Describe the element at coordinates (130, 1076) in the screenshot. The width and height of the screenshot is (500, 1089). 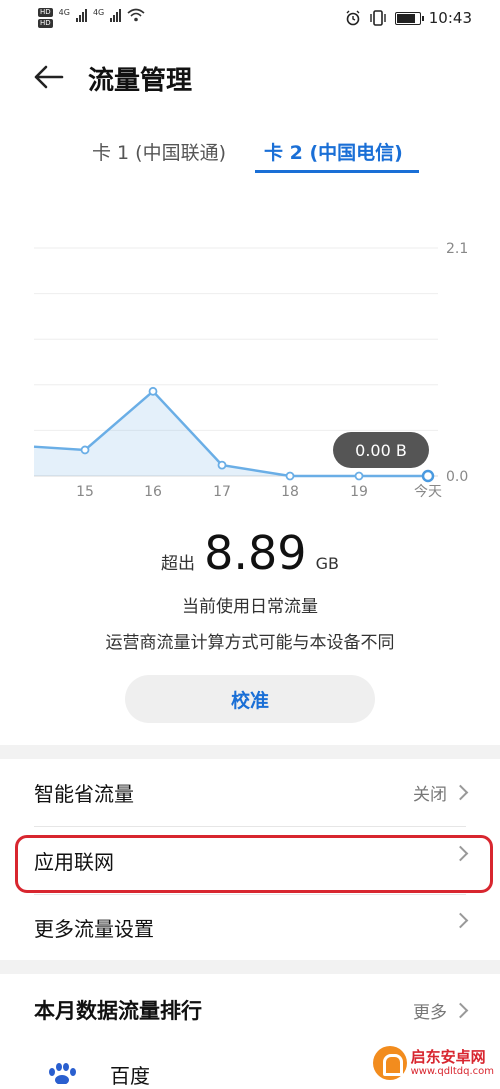
I see `app-name: 百度` at that location.